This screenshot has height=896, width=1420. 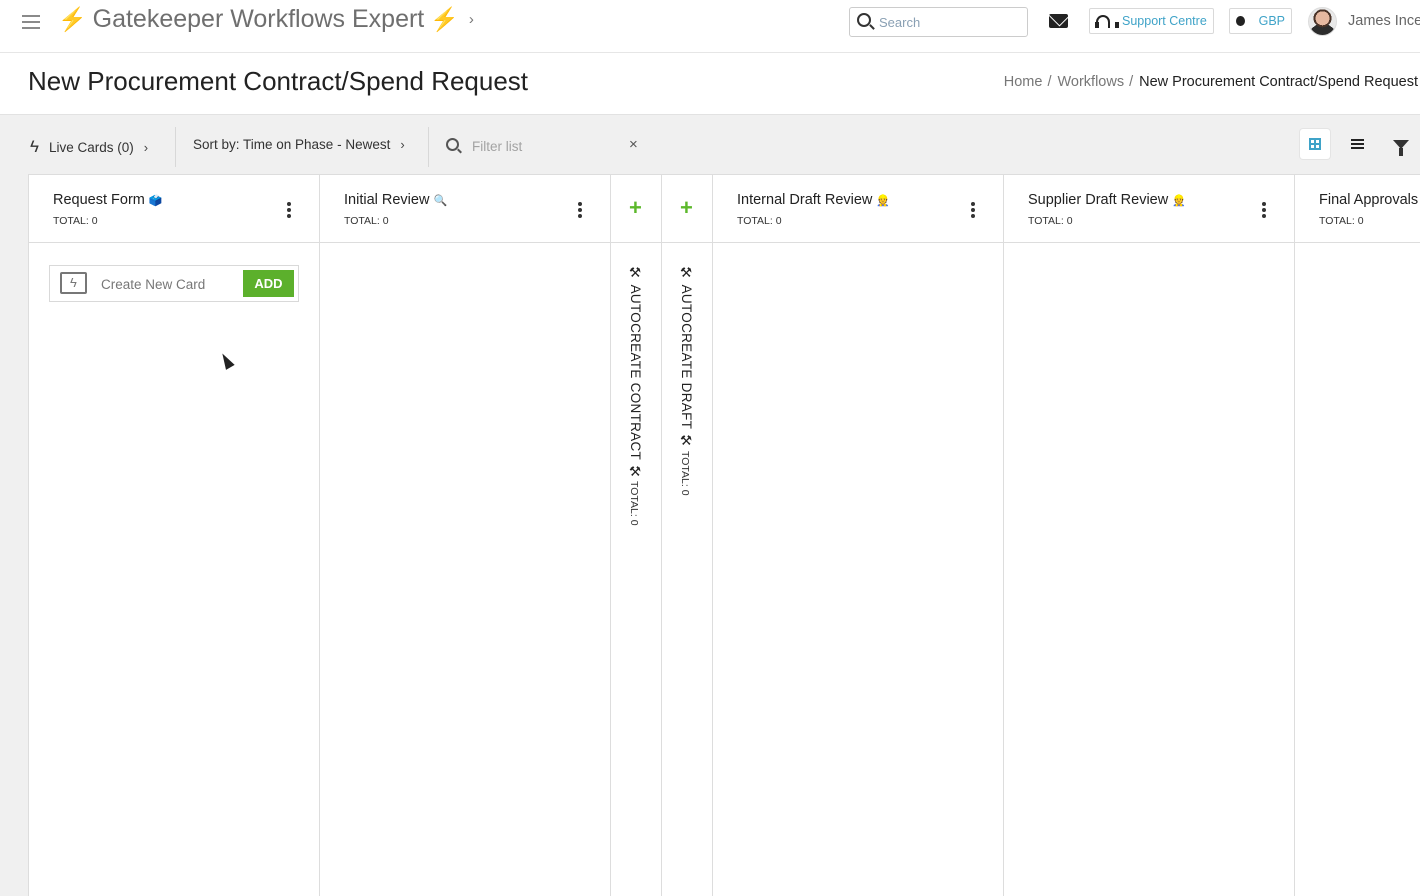 What do you see at coordinates (1164, 21) in the screenshot?
I see `support-centre-label: Support Centre` at bounding box center [1164, 21].